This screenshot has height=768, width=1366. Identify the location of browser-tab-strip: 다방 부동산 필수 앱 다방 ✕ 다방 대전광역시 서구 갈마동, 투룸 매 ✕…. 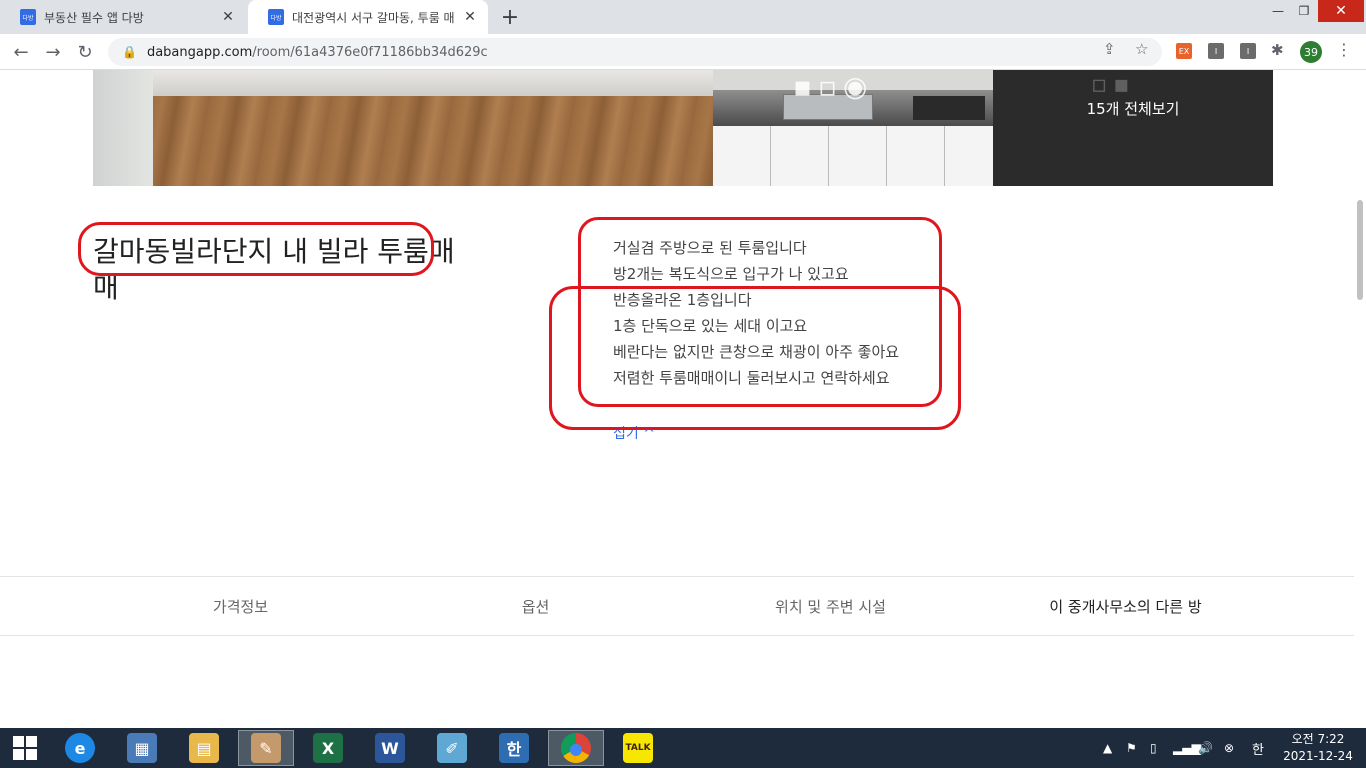
(683, 17).